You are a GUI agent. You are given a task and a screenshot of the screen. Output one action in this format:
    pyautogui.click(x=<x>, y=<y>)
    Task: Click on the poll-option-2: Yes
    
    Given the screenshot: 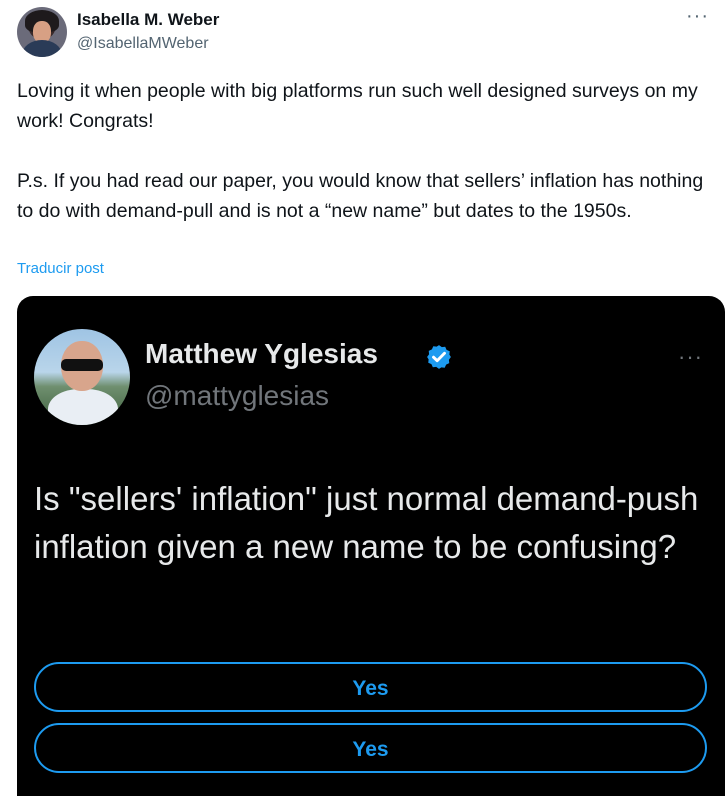 What is the action you would take?
    pyautogui.click(x=370, y=748)
    